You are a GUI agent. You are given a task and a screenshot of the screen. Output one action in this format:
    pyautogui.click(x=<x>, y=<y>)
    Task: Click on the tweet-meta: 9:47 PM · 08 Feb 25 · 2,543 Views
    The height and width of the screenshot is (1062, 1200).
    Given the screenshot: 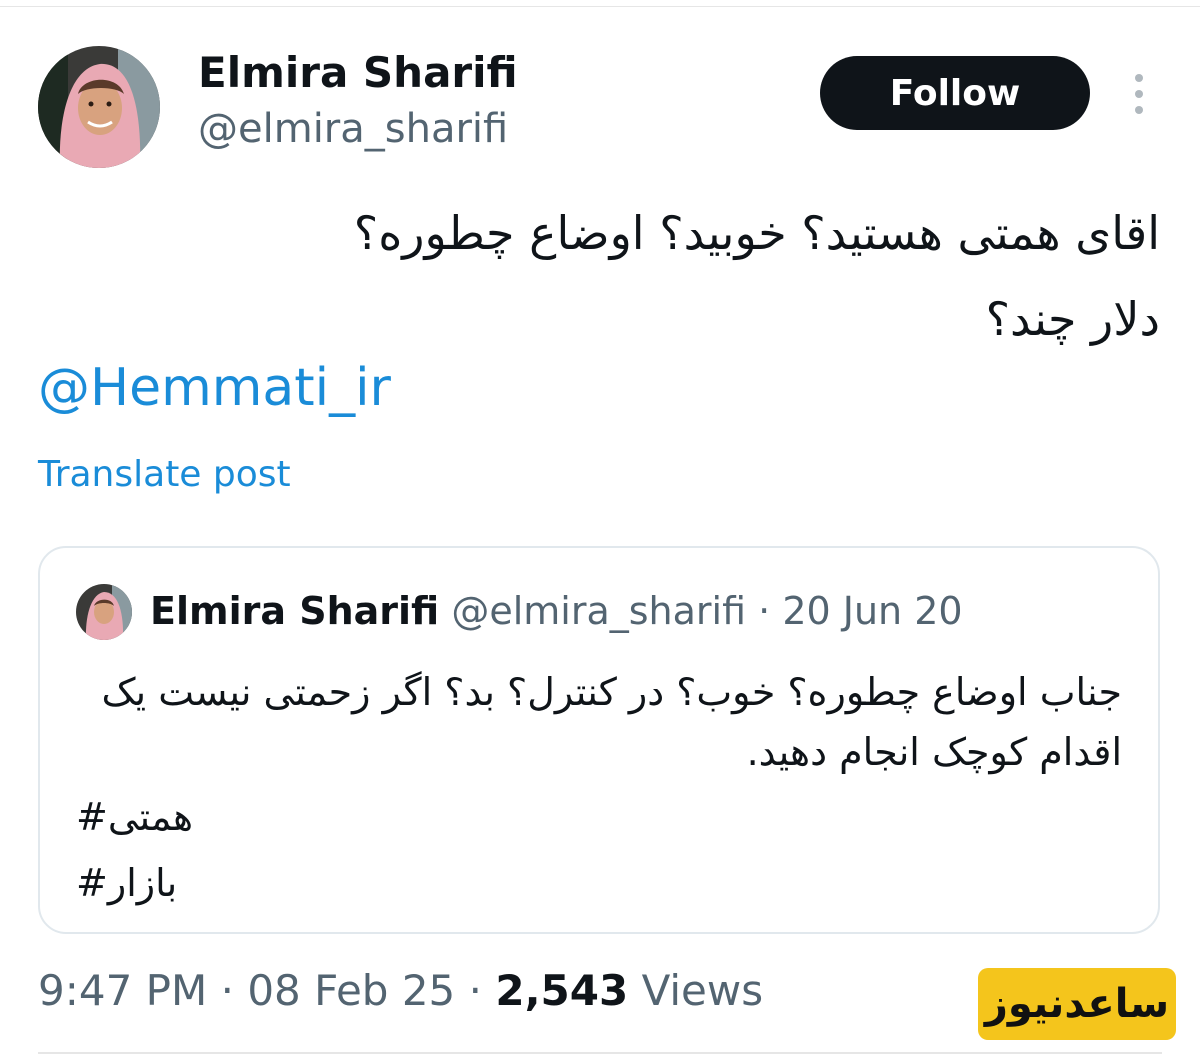 What is the action you would take?
    pyautogui.click(x=400, y=991)
    